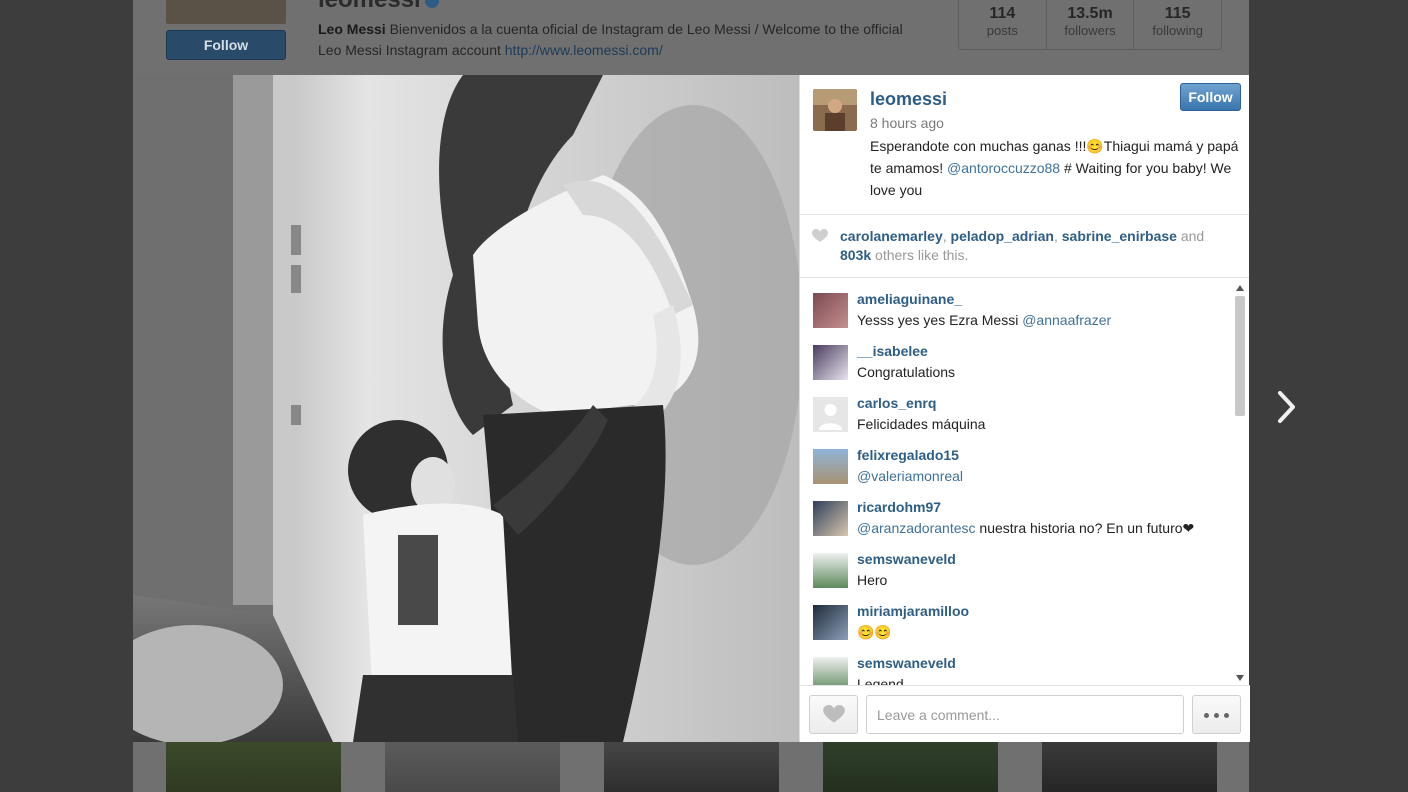 This screenshot has width=1408, height=792. What do you see at coordinates (1018, 572) in the screenshot?
I see `comment-item: semswaneveld Hero` at bounding box center [1018, 572].